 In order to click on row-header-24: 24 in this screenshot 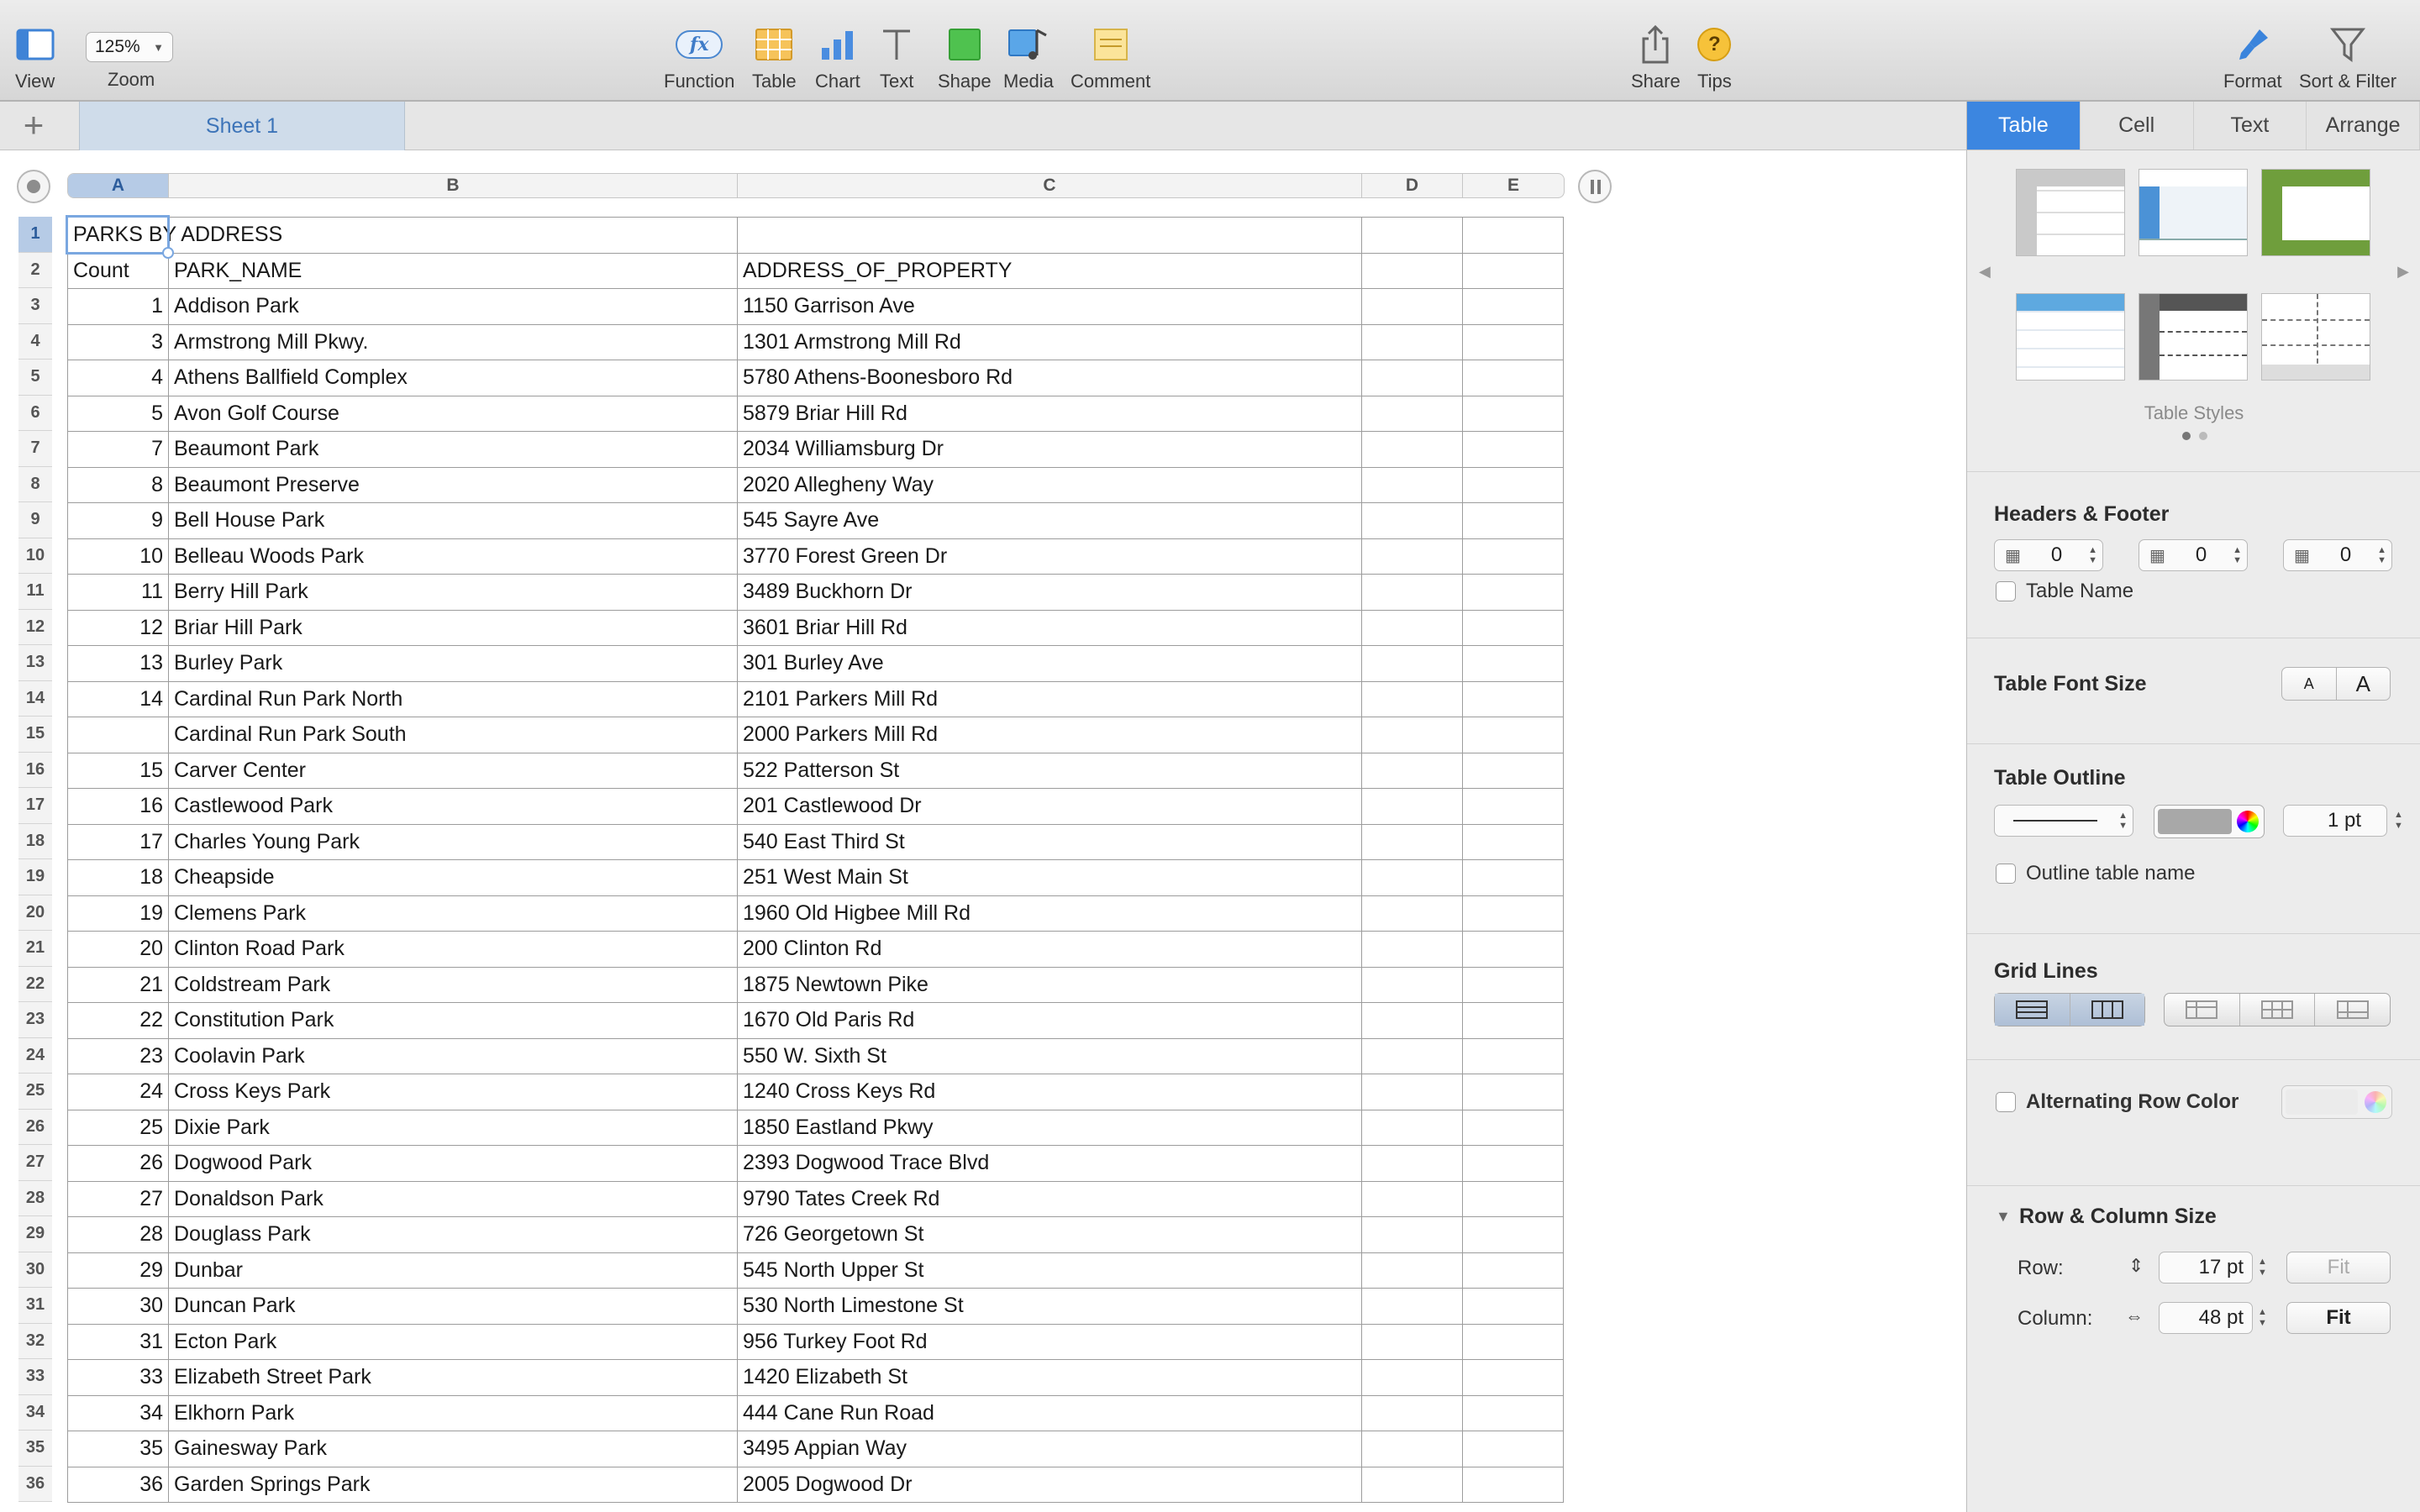, I will do `click(35, 1055)`.